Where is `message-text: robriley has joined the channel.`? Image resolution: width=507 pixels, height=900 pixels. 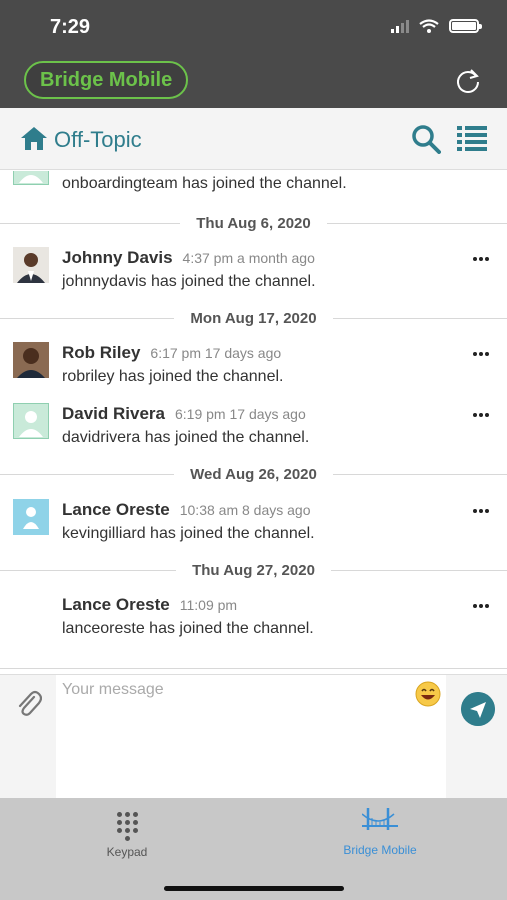
message-text: robriley has joined the channel. is located at coordinates (173, 376).